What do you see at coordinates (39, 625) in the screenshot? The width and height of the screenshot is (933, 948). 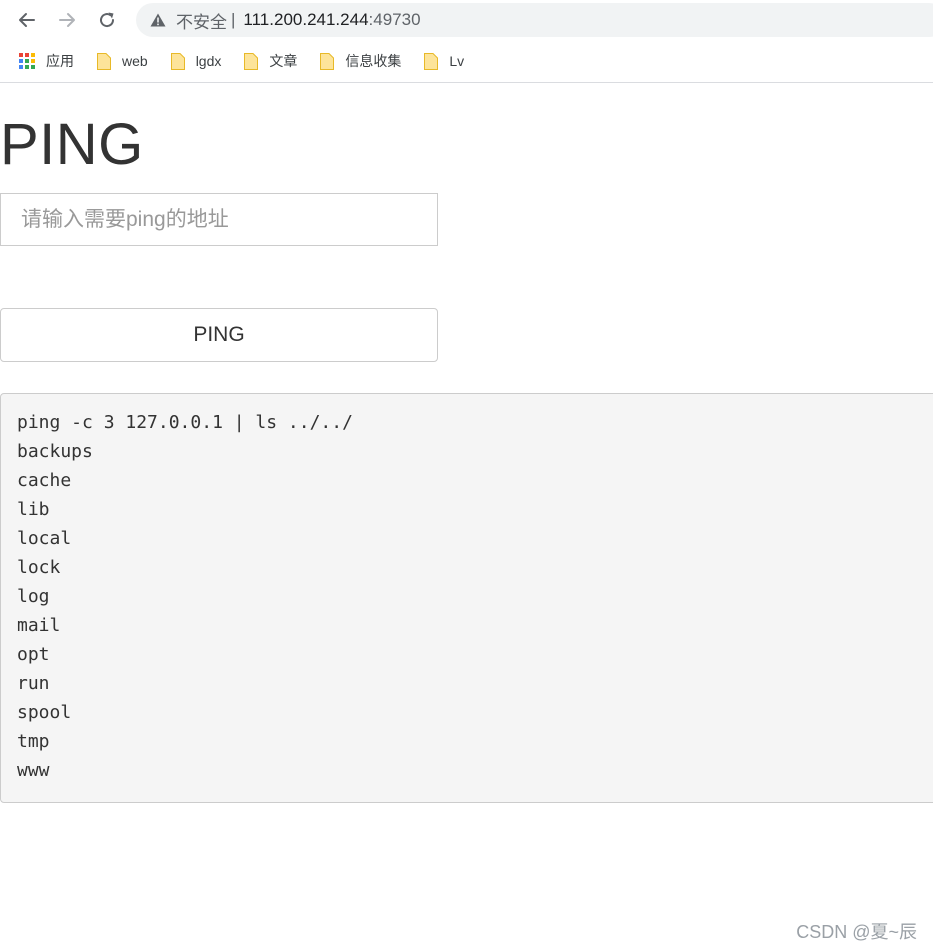 I see `output-line: mail` at bounding box center [39, 625].